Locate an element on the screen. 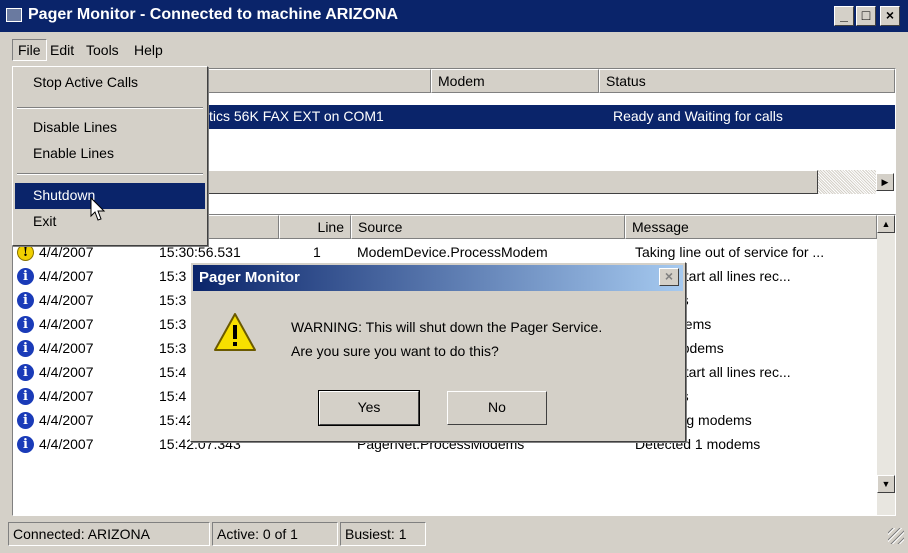  dialog-title: Pager Monitor is located at coordinates (249, 277).